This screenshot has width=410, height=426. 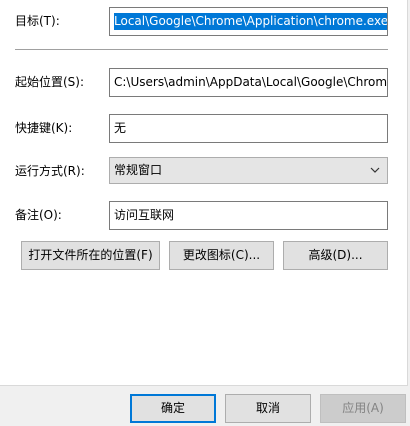 What do you see at coordinates (144, 215) in the screenshot?
I see `comment-value: 访问互联网` at bounding box center [144, 215].